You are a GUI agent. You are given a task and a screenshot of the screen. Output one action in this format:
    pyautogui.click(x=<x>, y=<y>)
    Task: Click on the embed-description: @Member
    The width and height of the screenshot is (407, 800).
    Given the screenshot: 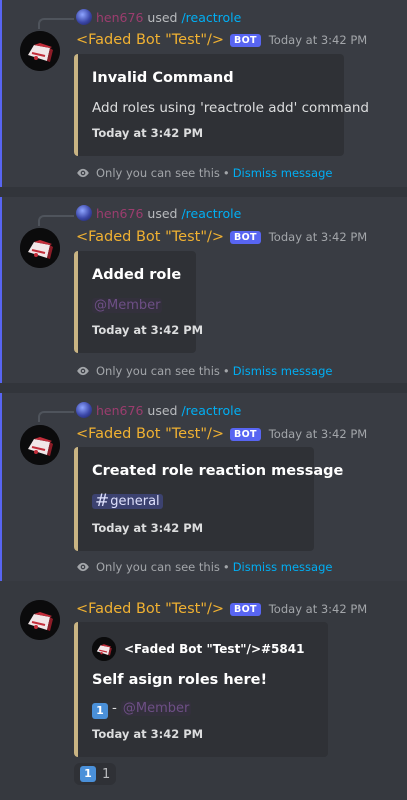 What is the action you would take?
    pyautogui.click(x=127, y=305)
    